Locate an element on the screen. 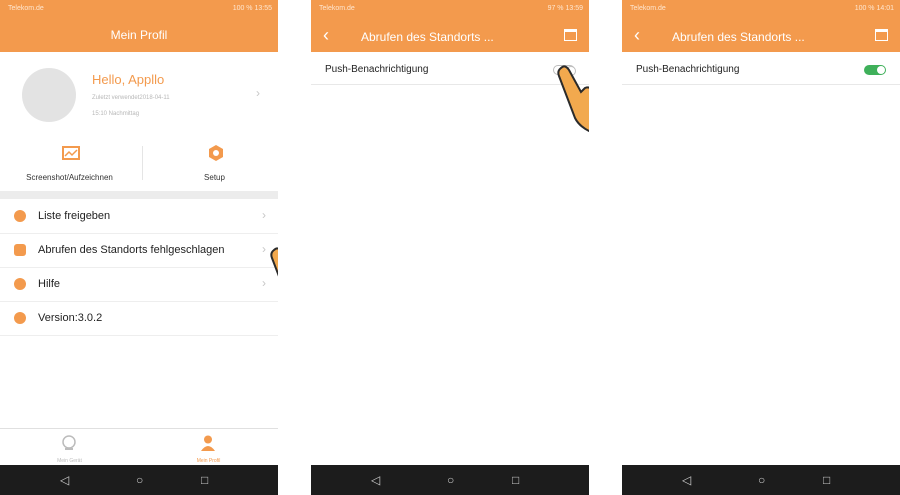  menu-item-label: Abrufen des Standorts fehlgeschlagen is located at coordinates (131, 250).